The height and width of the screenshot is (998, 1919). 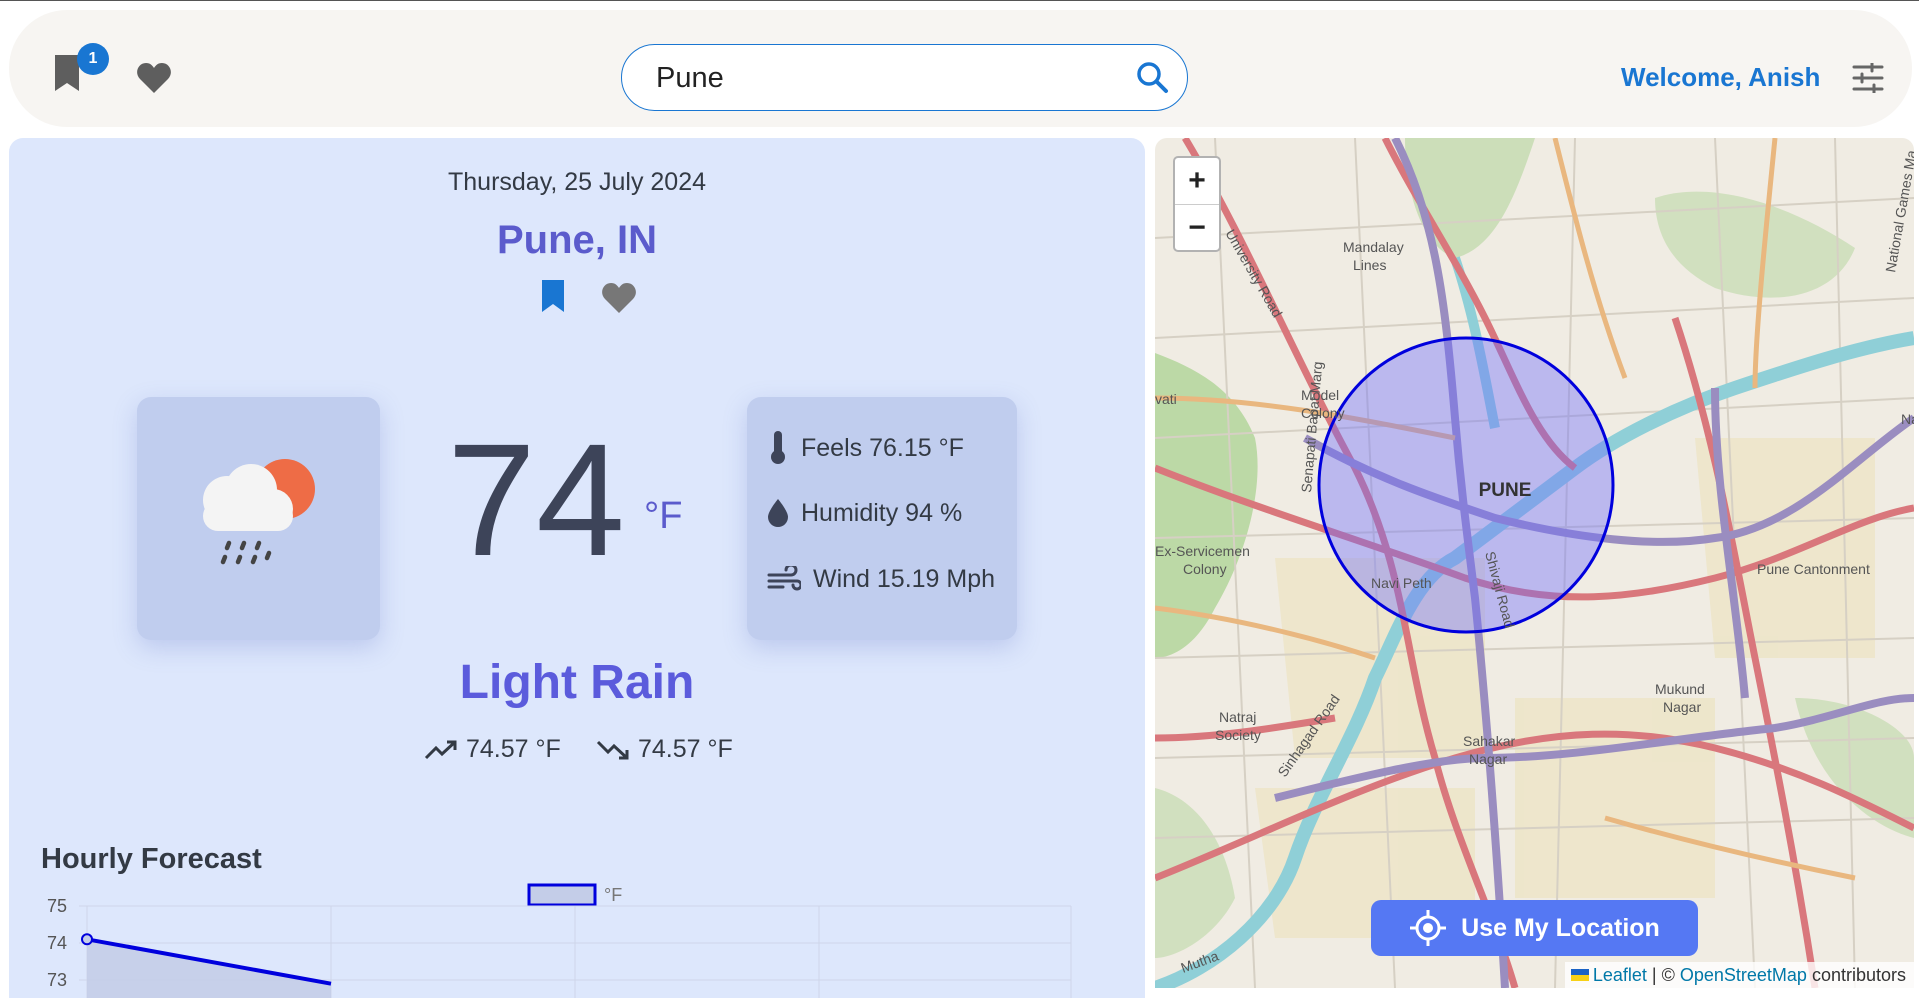 I want to click on settings-sliders-icon, so click(x=1868, y=78).